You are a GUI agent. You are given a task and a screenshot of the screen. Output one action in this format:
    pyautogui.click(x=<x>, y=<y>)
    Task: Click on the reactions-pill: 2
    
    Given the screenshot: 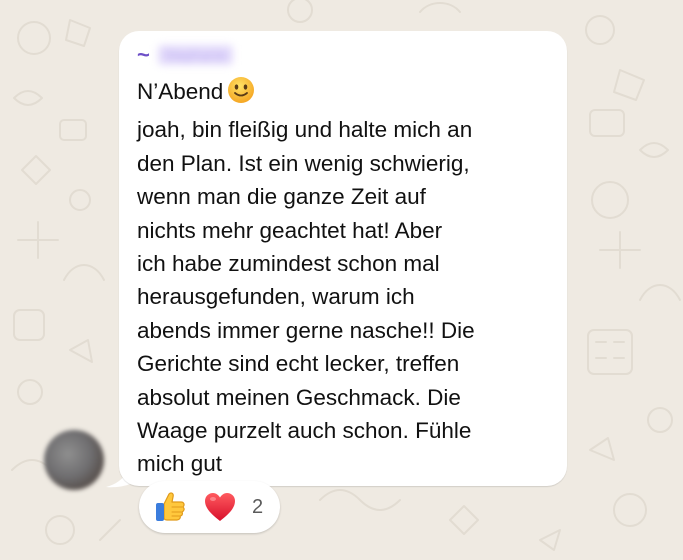 What is the action you would take?
    pyautogui.click(x=209, y=507)
    